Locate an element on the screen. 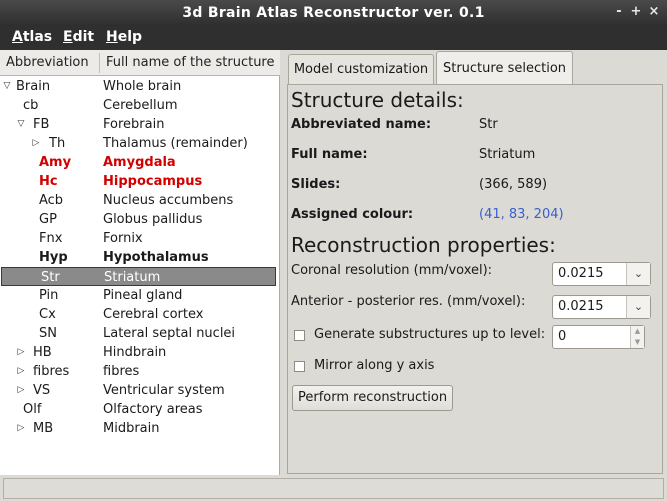 Image resolution: width=667 pixels, height=501 pixels. perform-reconstruction-button: Perform reconstruction is located at coordinates (373, 398).